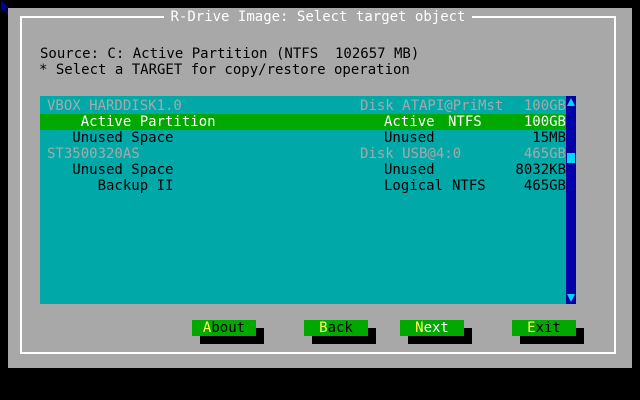 The image size is (640, 400). I want to click on back-button-face: Back, so click(336, 328).